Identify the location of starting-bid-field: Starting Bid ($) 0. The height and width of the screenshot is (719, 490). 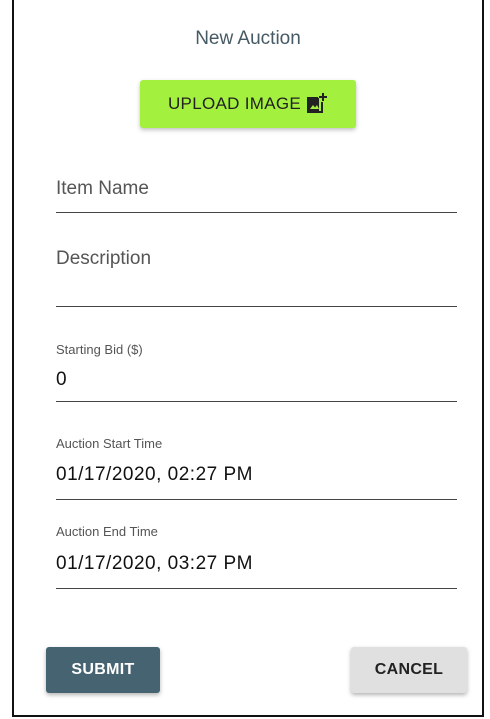
(256, 371).